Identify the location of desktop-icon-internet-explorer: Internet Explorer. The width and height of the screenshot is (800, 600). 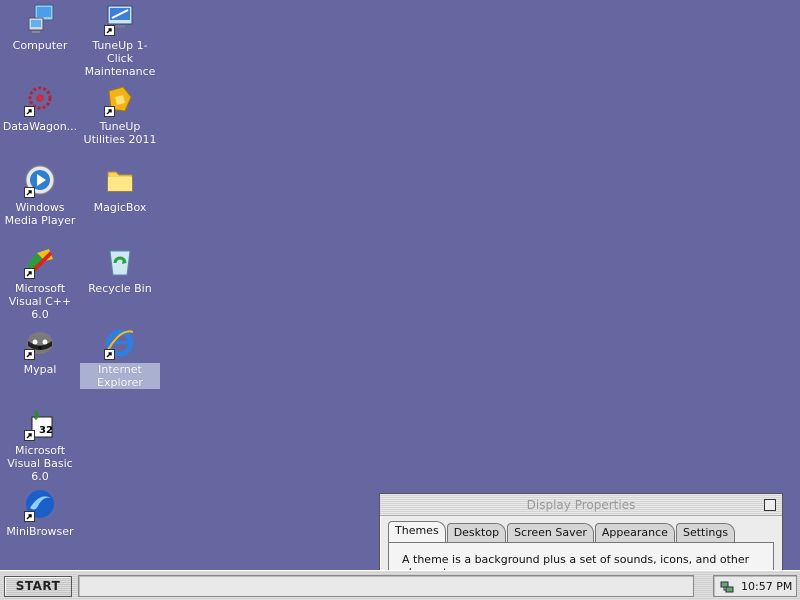
(120, 357).